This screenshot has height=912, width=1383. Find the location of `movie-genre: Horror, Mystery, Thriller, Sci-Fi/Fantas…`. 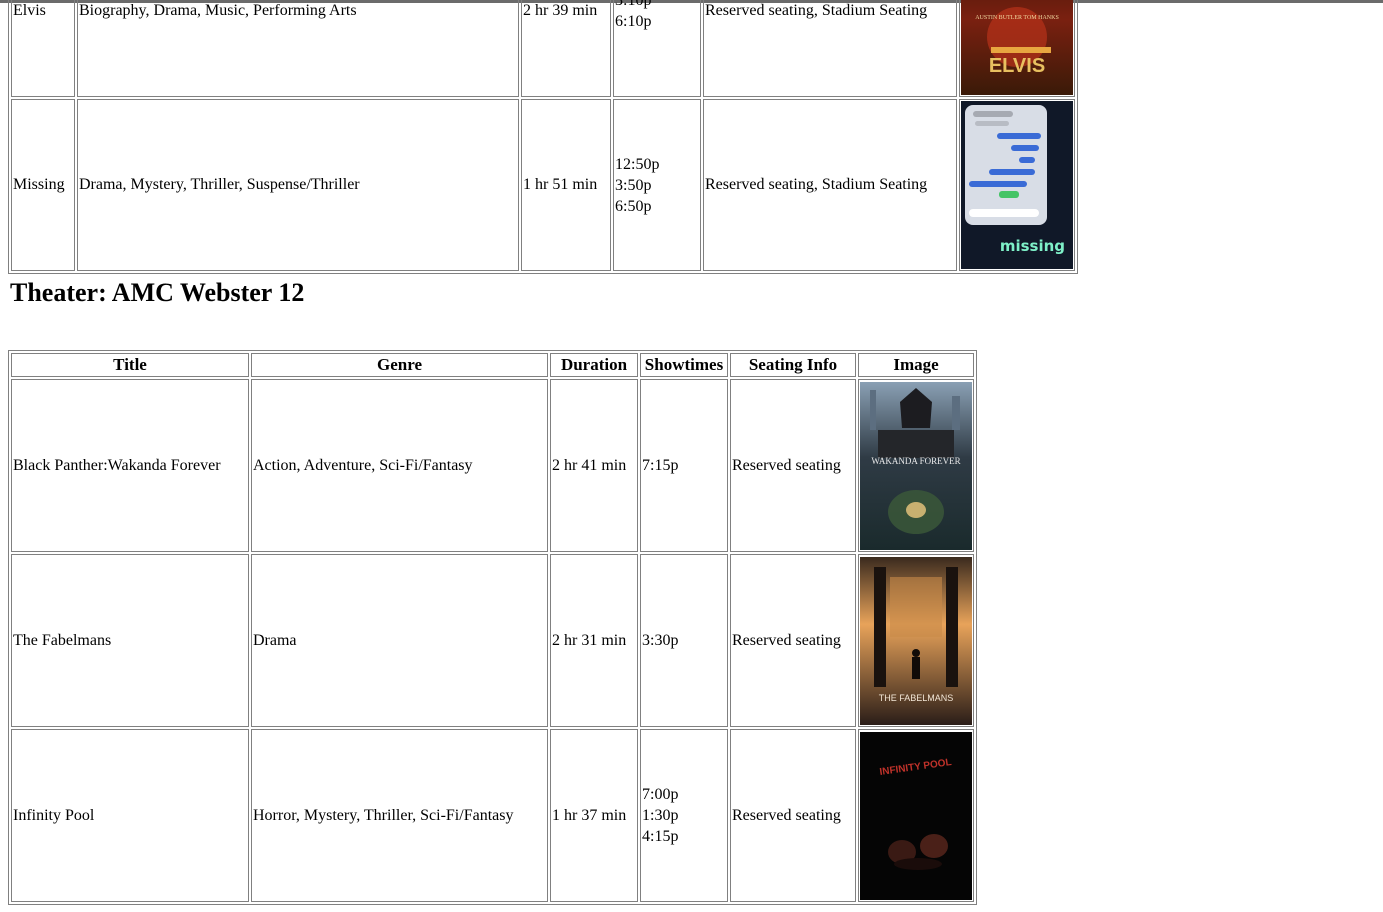

movie-genre: Horror, Mystery, Thriller, Sci-Fi/Fantas… is located at coordinates (399, 815).